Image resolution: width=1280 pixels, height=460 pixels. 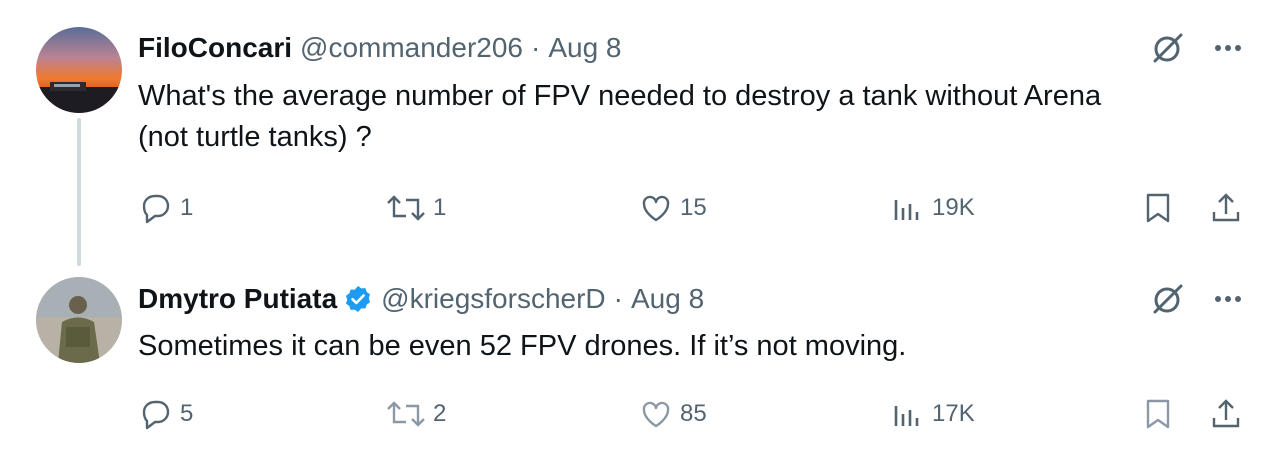 I want to click on like-button: 15, so click(x=672, y=208).